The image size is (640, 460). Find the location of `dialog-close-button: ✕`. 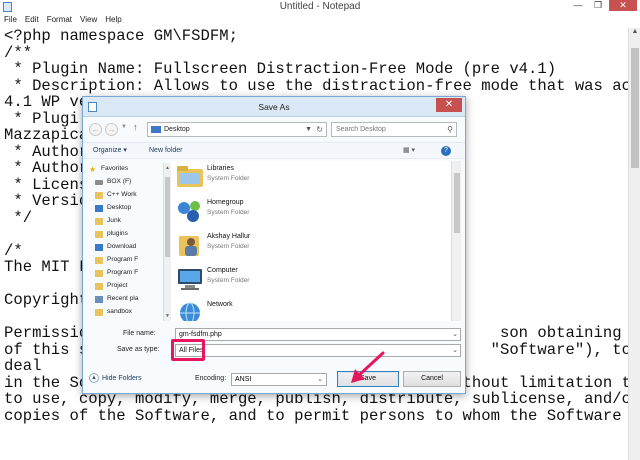

dialog-close-button: ✕ is located at coordinates (449, 105).